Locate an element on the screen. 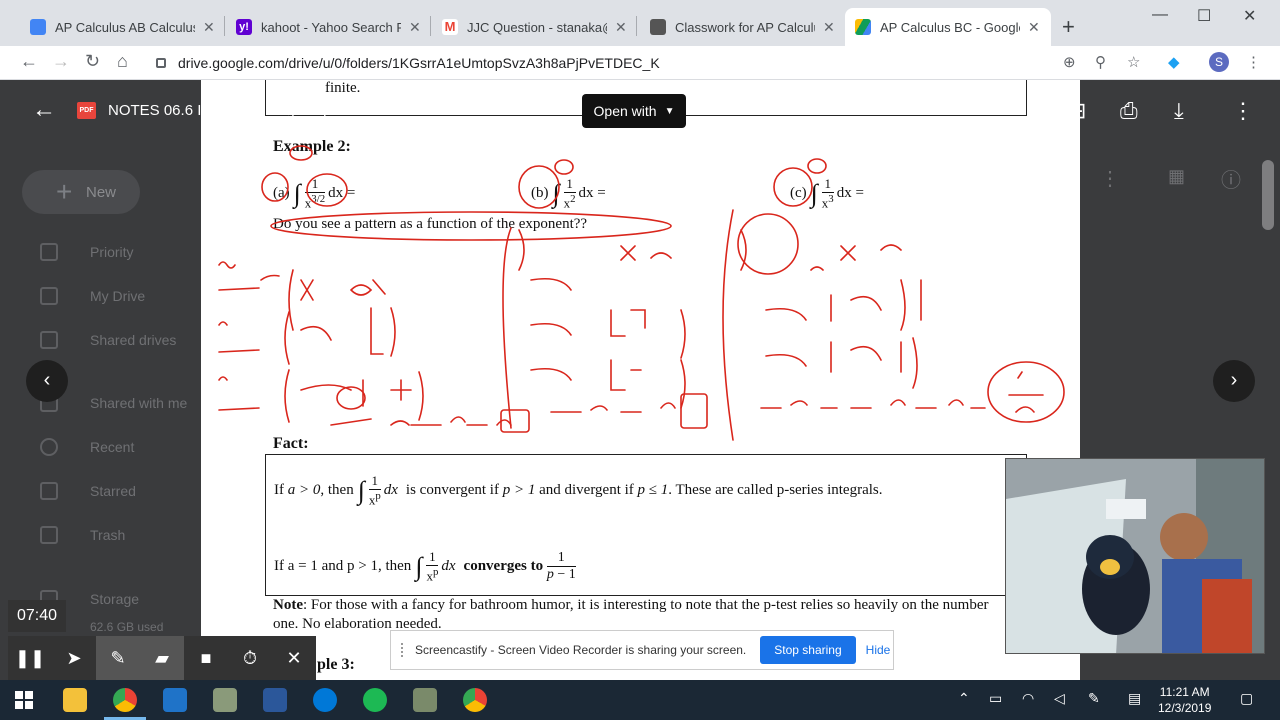 The image size is (1280, 720). browser-tab-2: y! kahoot - Yahoo Search Resu ✕ is located at coordinates (328, 27).